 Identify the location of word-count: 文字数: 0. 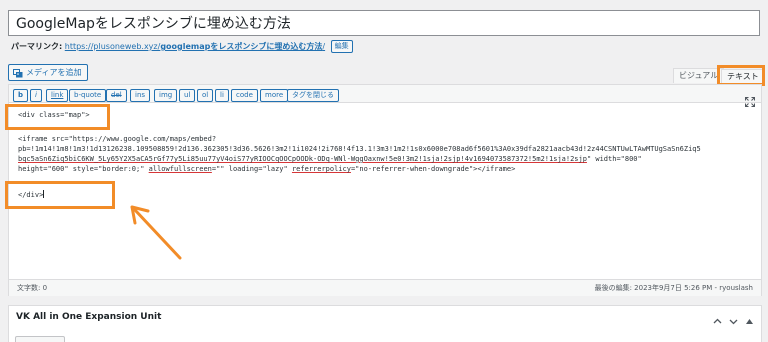
(32, 288).